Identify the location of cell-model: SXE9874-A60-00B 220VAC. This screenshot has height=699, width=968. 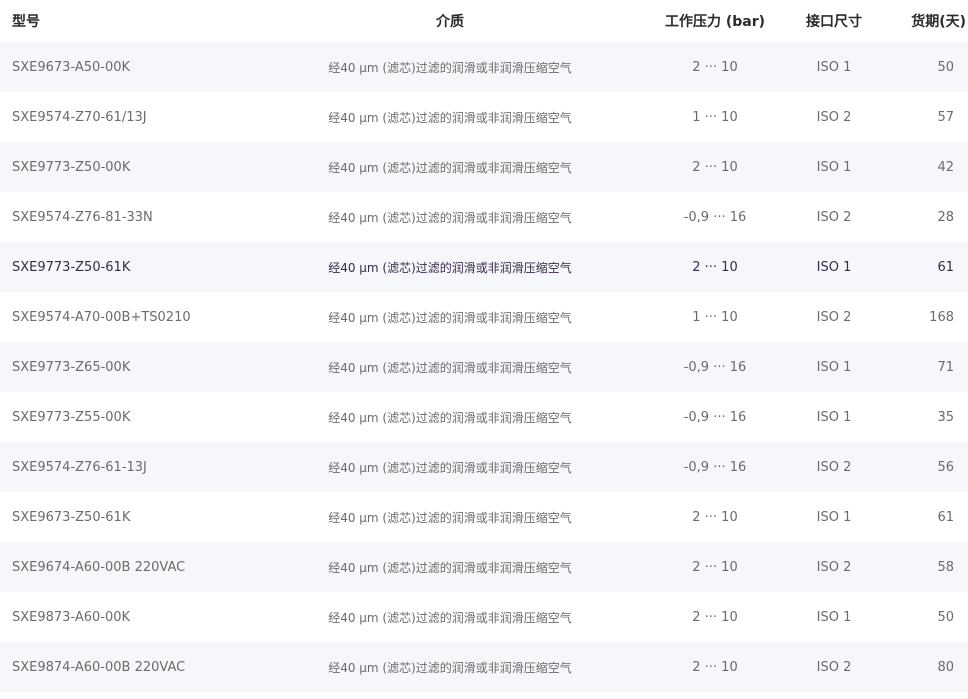
(120, 667).